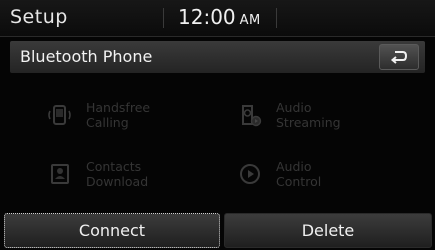 The image size is (435, 250). Describe the element at coordinates (299, 174) in the screenshot. I see `menu-item-label: Audio Control` at that location.